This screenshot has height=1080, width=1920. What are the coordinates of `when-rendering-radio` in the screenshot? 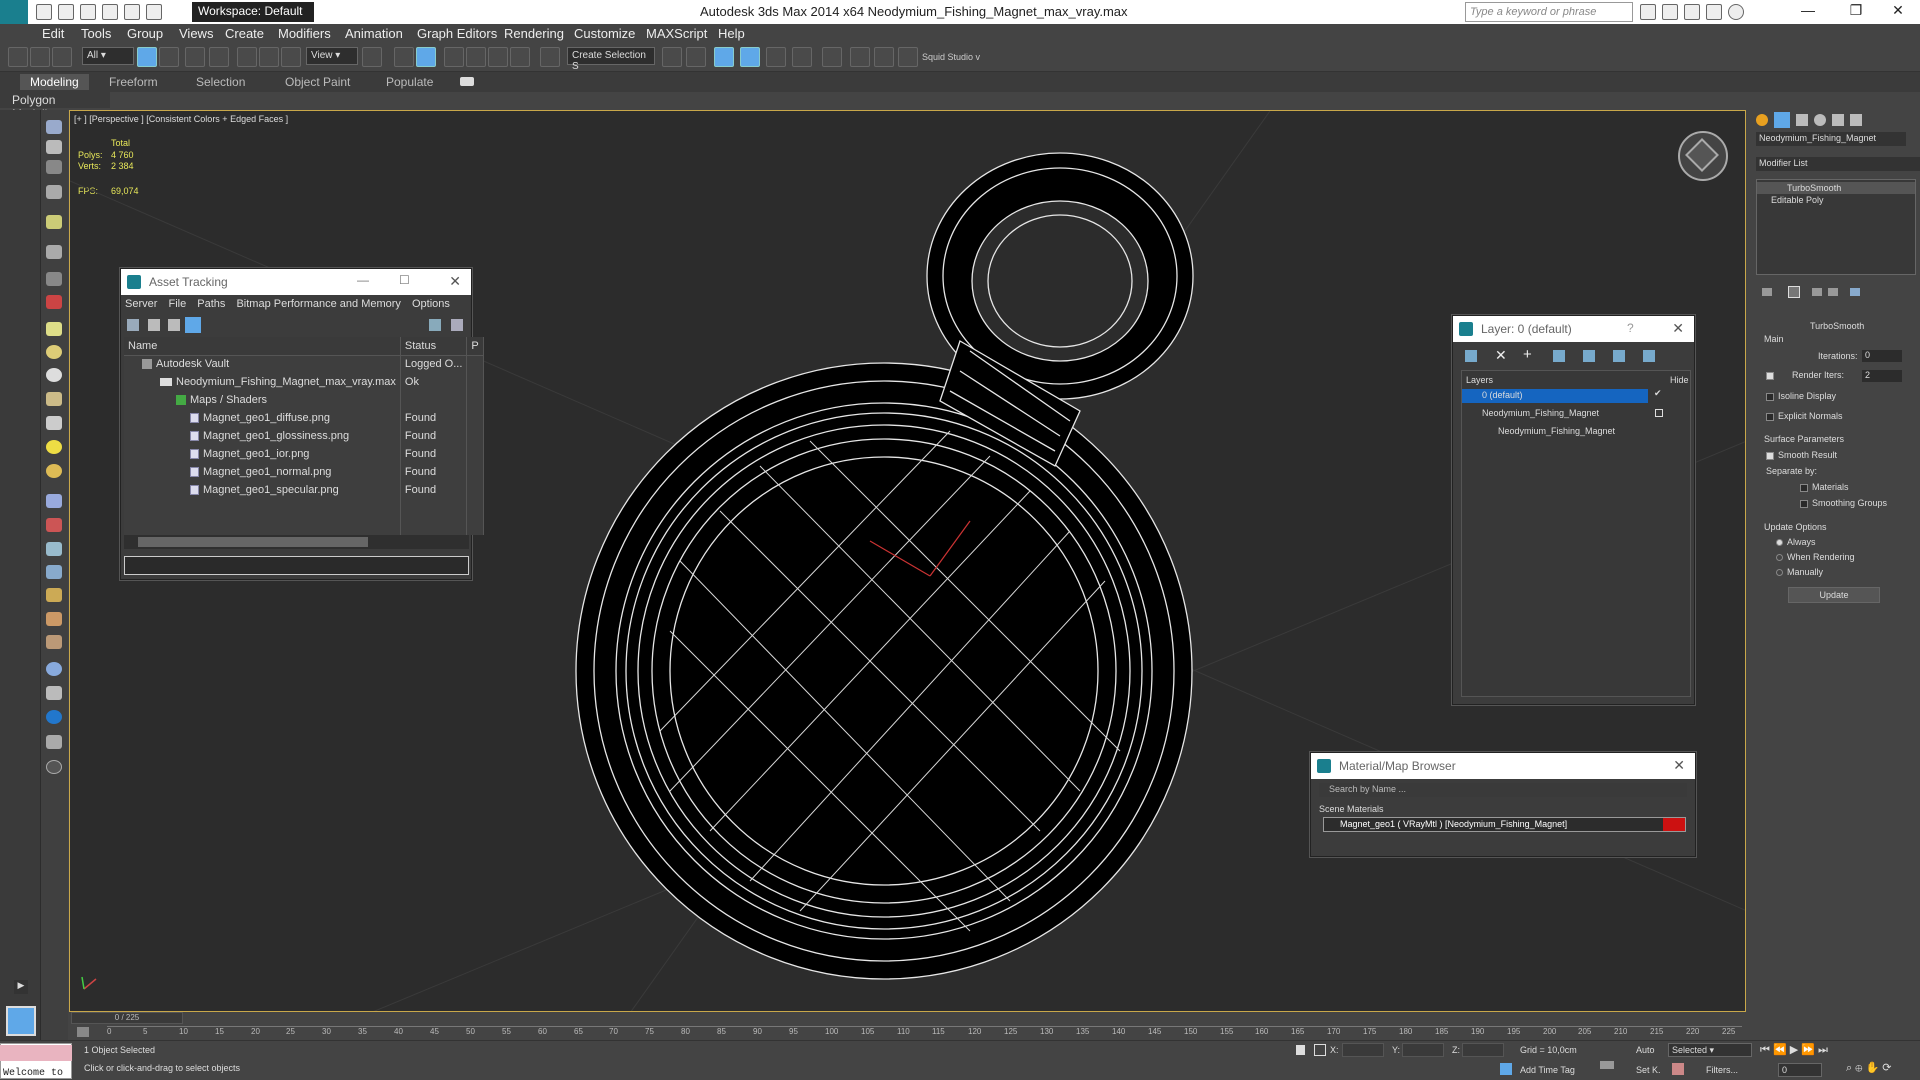 It's located at (1779, 558).